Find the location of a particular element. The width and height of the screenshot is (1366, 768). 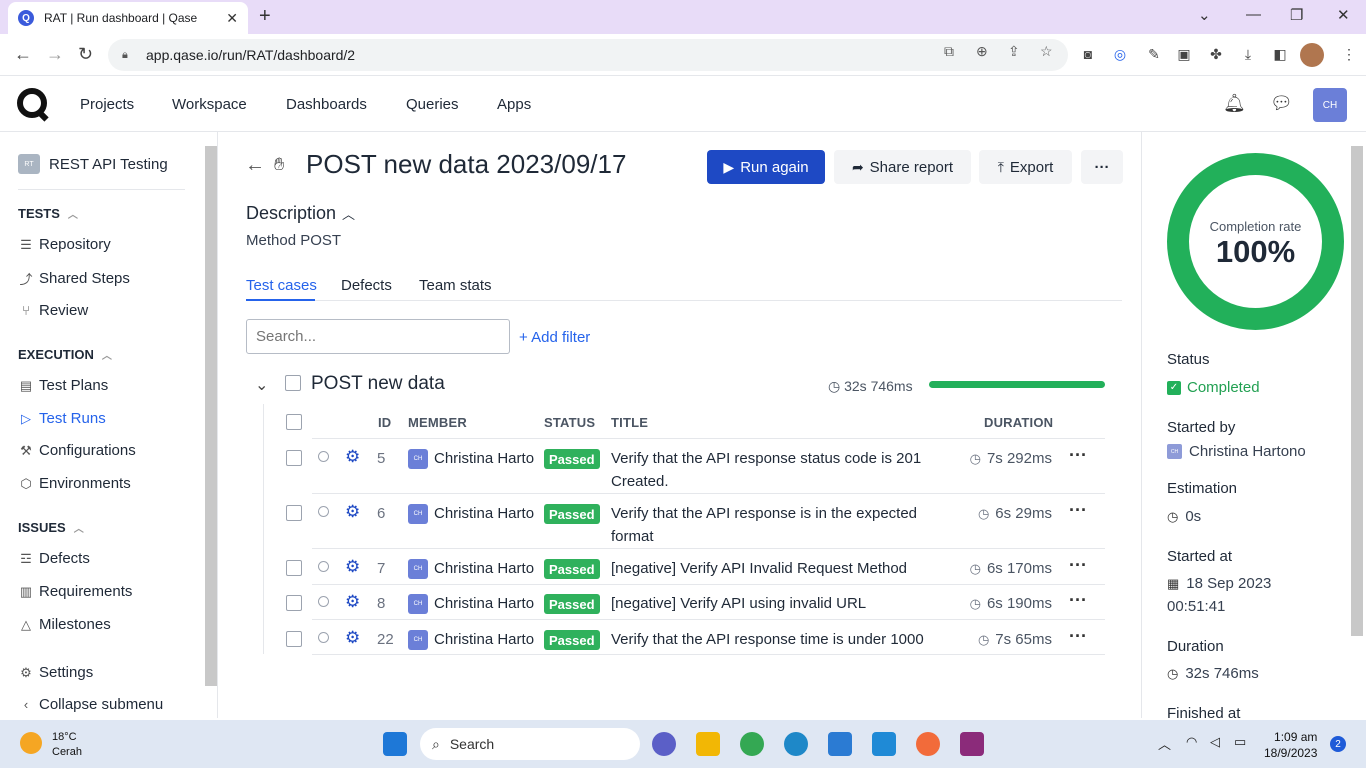

notification-badge: 2 is located at coordinates (1338, 744).